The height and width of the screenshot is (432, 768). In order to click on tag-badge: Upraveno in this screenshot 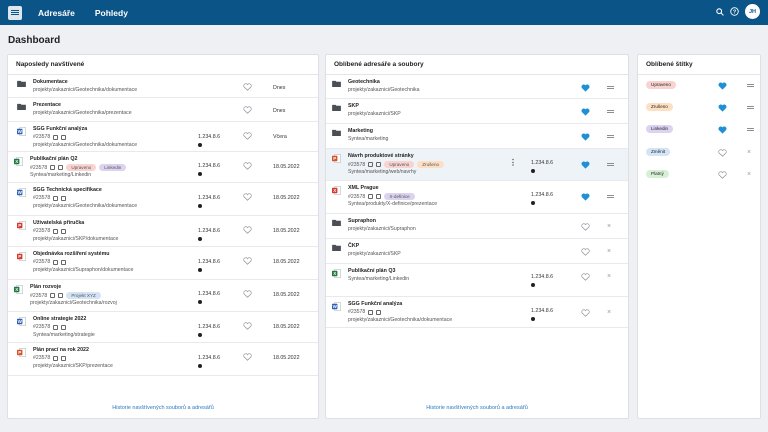, I will do `click(399, 164)`.